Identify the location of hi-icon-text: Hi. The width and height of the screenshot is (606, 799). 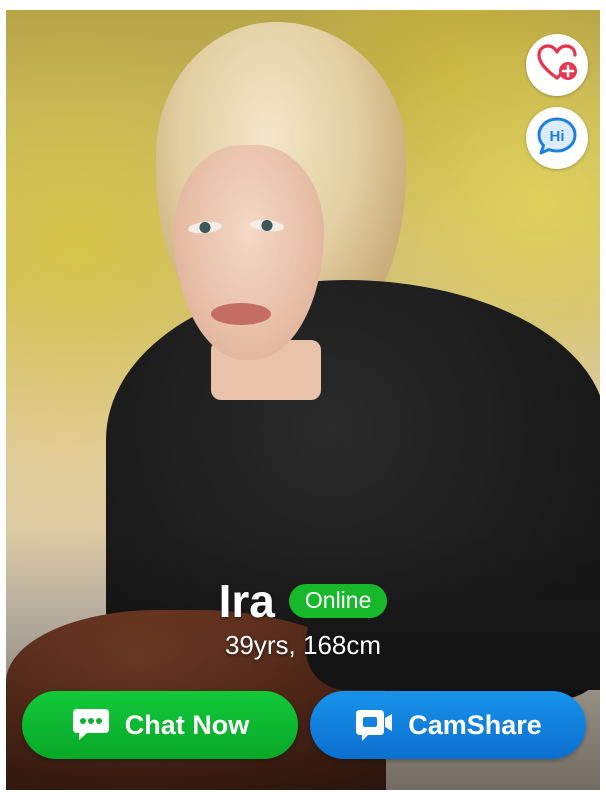
(557, 136).